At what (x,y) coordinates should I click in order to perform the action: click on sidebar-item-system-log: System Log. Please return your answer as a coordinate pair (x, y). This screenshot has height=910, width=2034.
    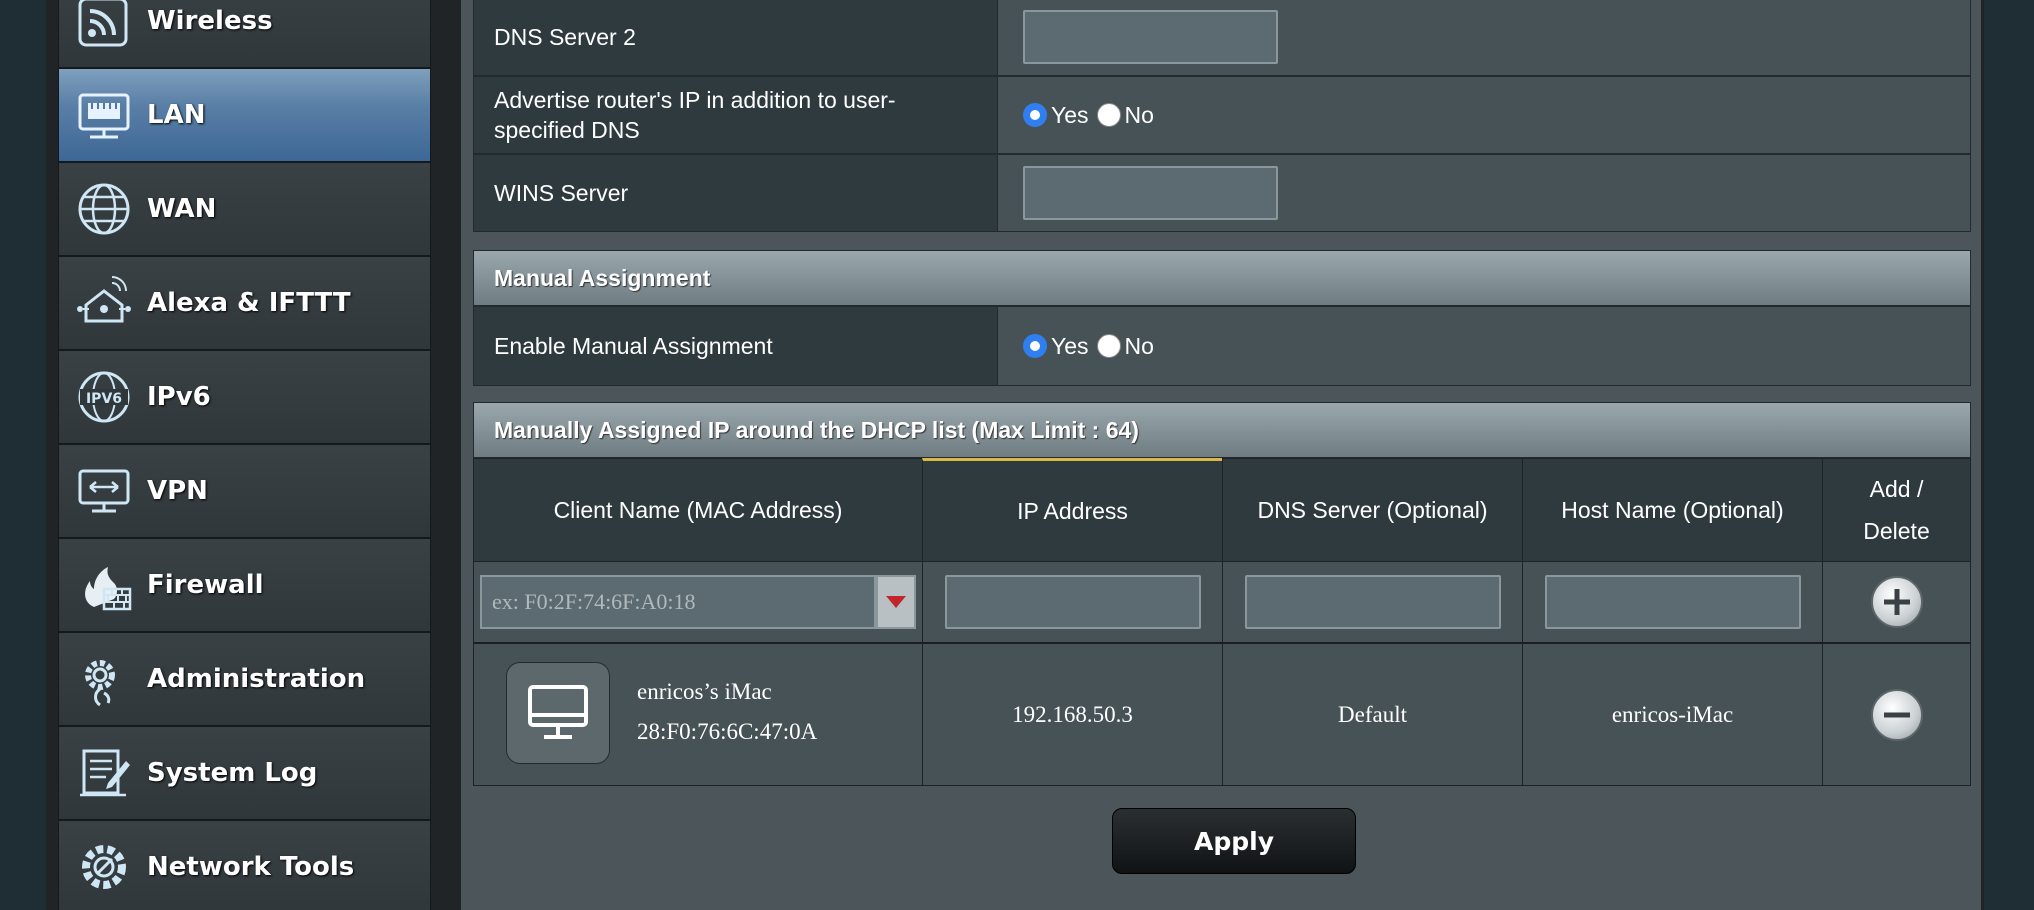
    Looking at the image, I should click on (244, 773).